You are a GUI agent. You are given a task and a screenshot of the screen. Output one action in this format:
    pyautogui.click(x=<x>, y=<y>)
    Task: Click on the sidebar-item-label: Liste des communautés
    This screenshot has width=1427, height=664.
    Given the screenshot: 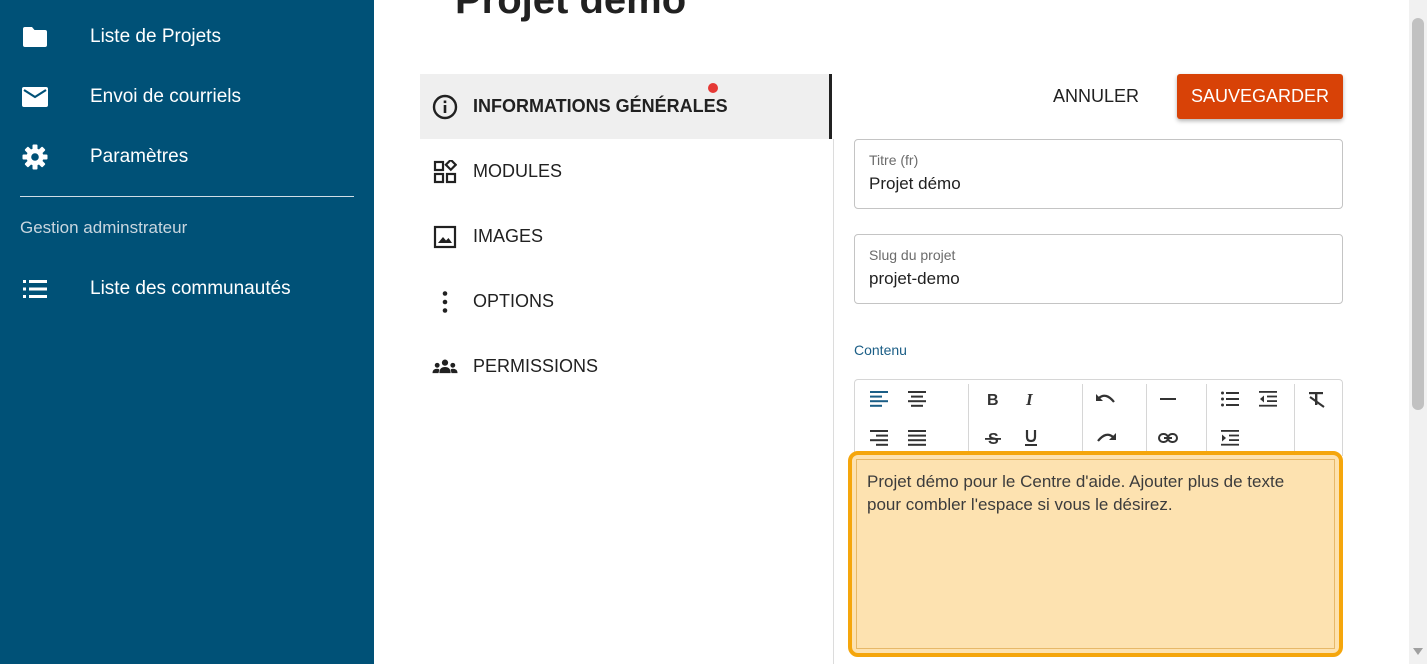 What is the action you would take?
    pyautogui.click(x=190, y=288)
    